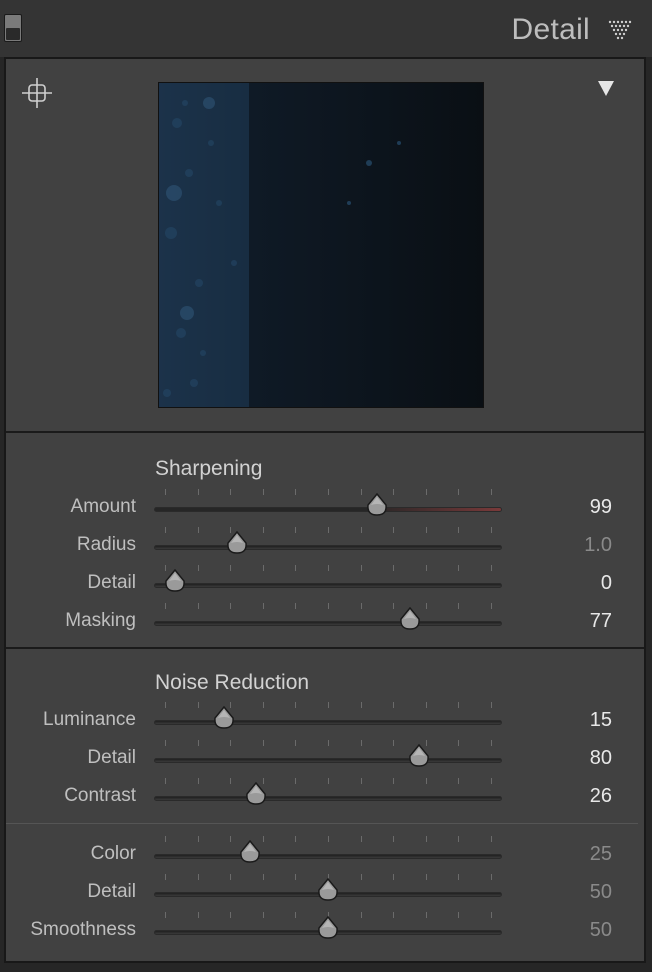  Describe the element at coordinates (328, 579) in the screenshot. I see `sharpening-detail-slider` at that location.